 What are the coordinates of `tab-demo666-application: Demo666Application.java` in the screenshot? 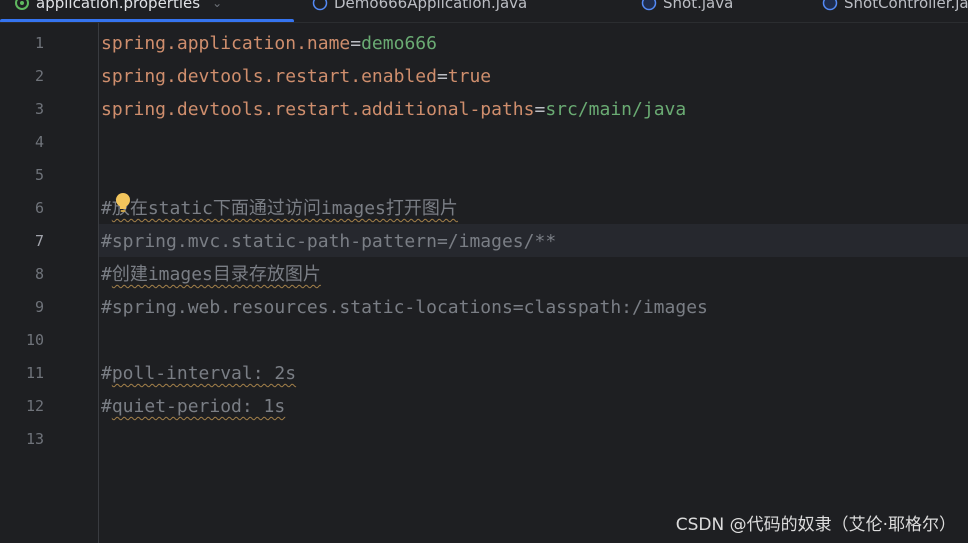 It's located at (419, 9).